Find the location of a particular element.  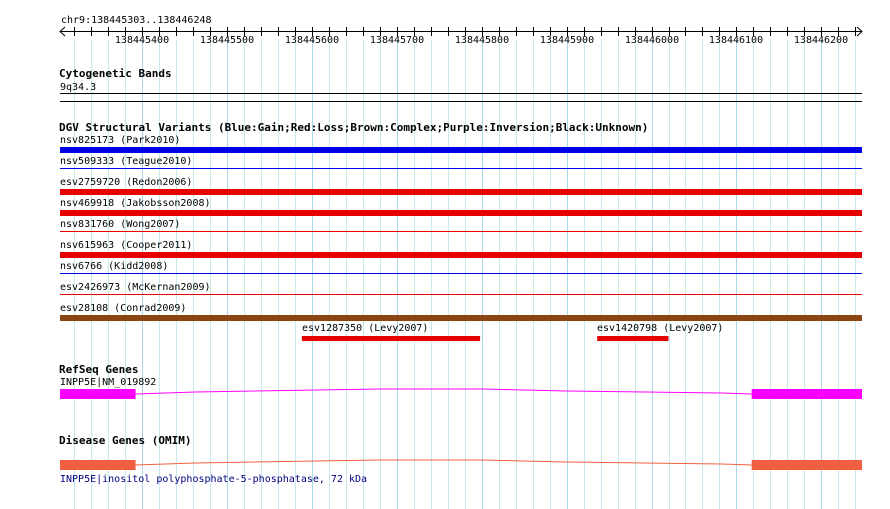

ruler-tick-label: 138445600 is located at coordinates (312, 40).